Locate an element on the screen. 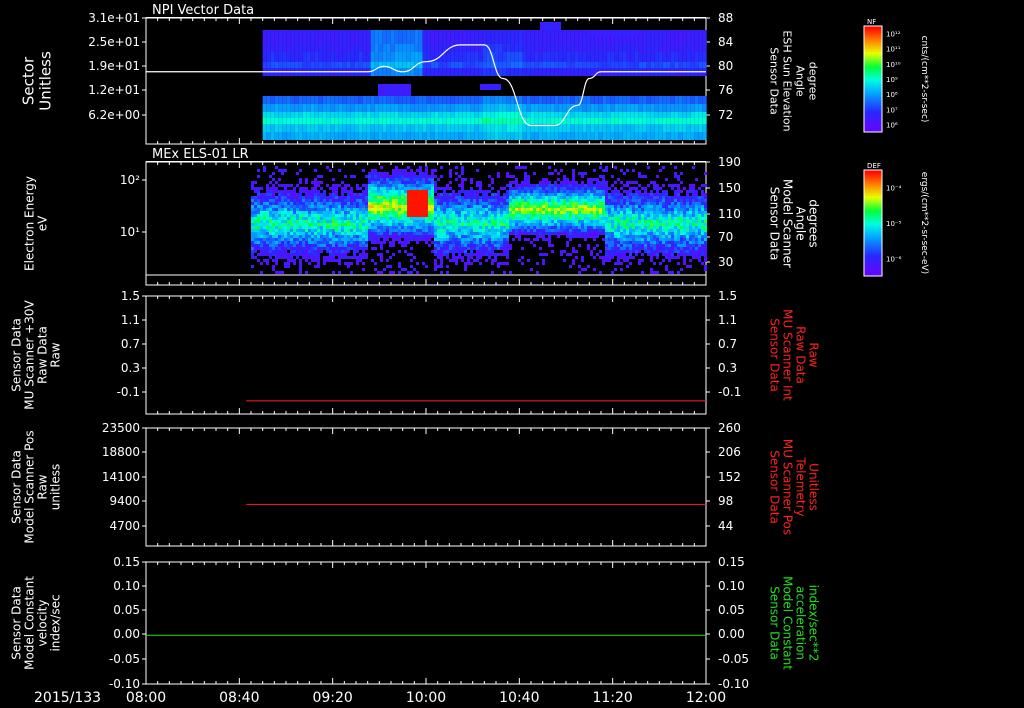 This screenshot has width=1024, height=708. y-tick-label-right: -0.1 is located at coordinates (729, 392).